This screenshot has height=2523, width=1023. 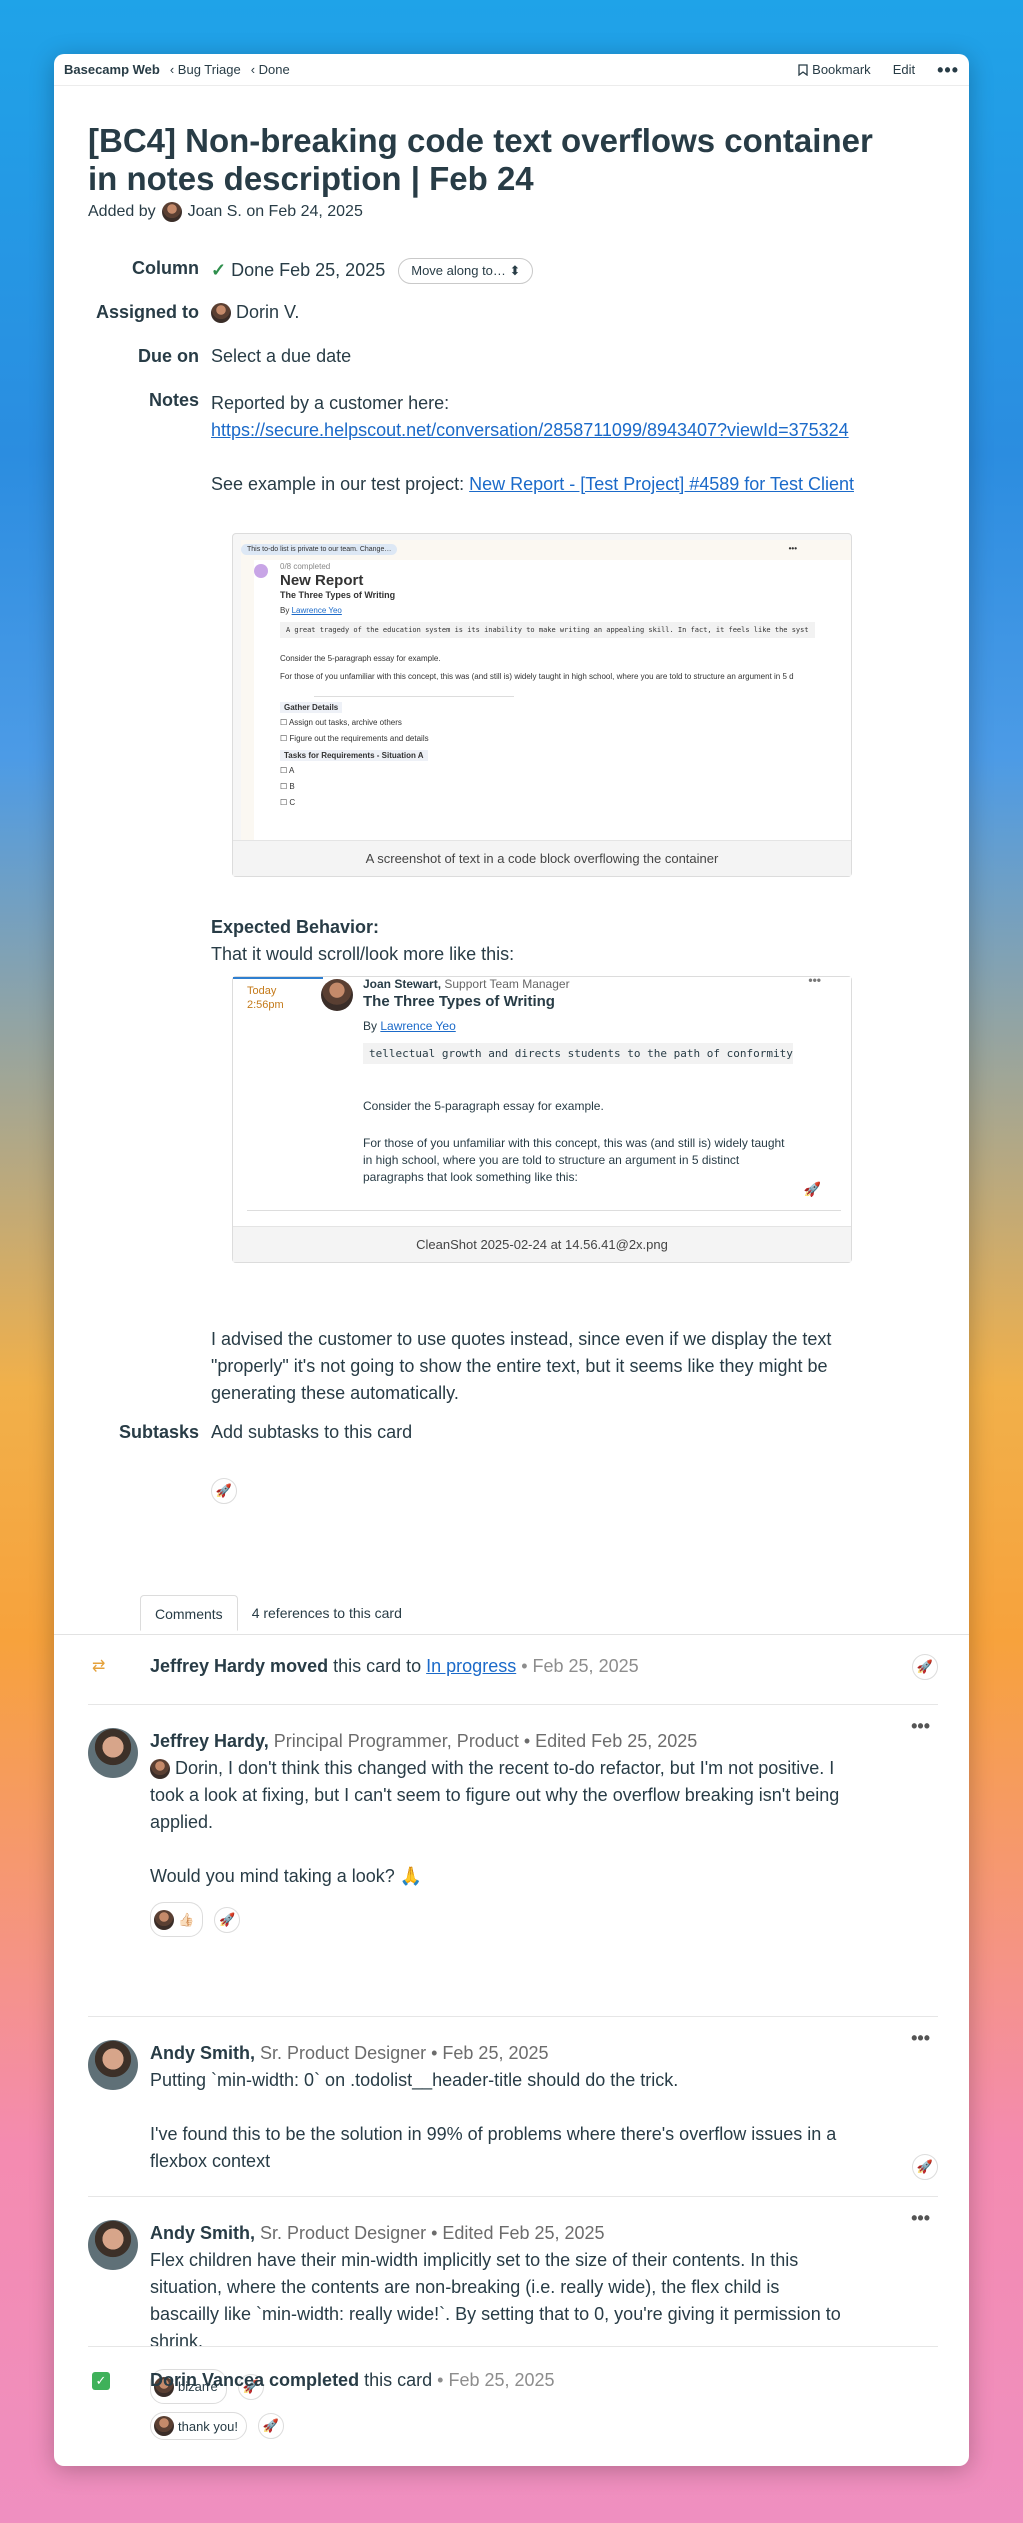 I want to click on event-text: this card, so click(x=398, y=2380).